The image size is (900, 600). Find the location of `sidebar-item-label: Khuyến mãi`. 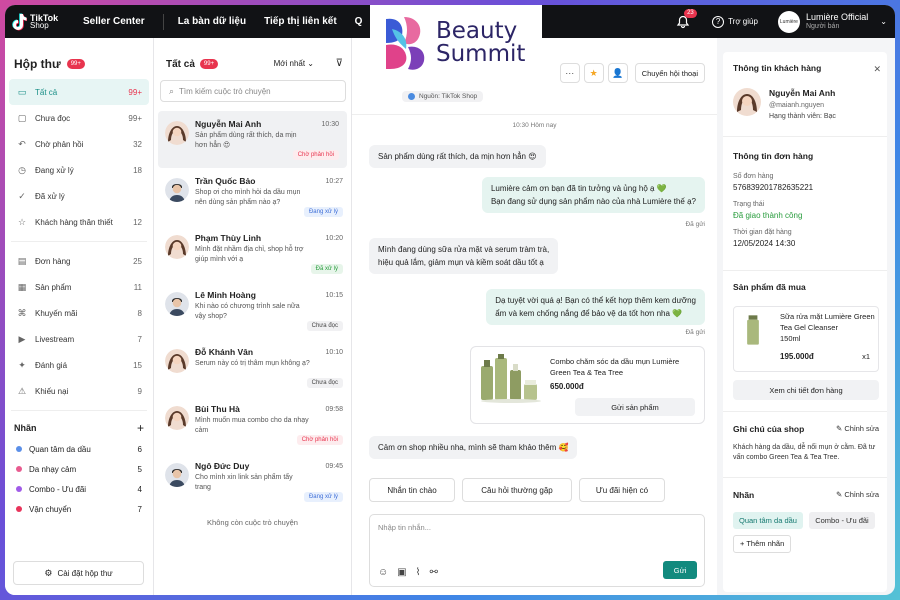

sidebar-item-label: Khuyến mãi is located at coordinates (56, 313).